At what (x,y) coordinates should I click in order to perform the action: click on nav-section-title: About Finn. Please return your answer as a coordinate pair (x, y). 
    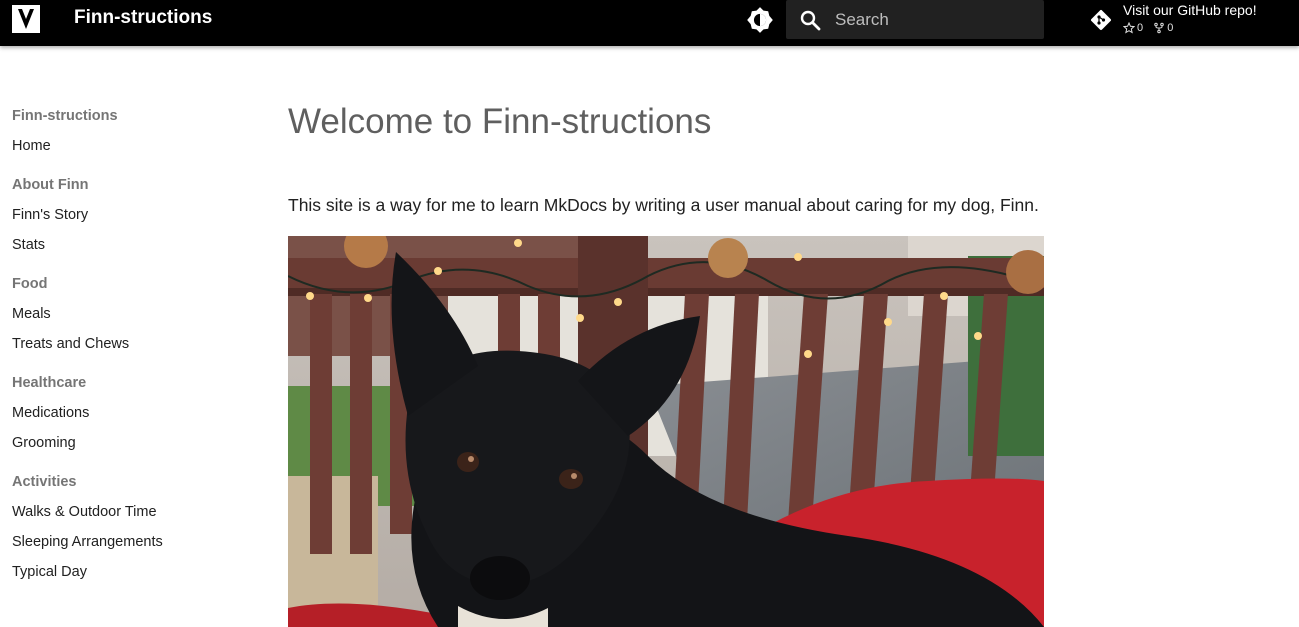
    Looking at the image, I should click on (50, 185).